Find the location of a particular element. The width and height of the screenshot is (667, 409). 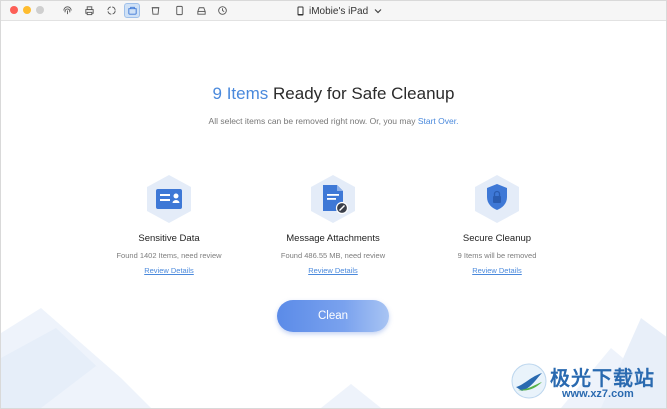

minimize-window-button is located at coordinates (27, 10).